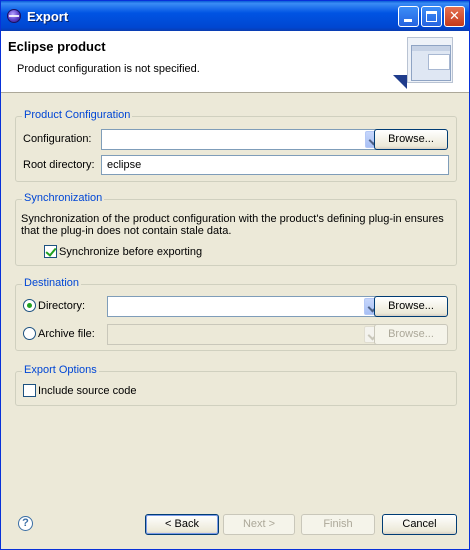  What do you see at coordinates (29, 333) in the screenshot?
I see `archive-file-radio` at bounding box center [29, 333].